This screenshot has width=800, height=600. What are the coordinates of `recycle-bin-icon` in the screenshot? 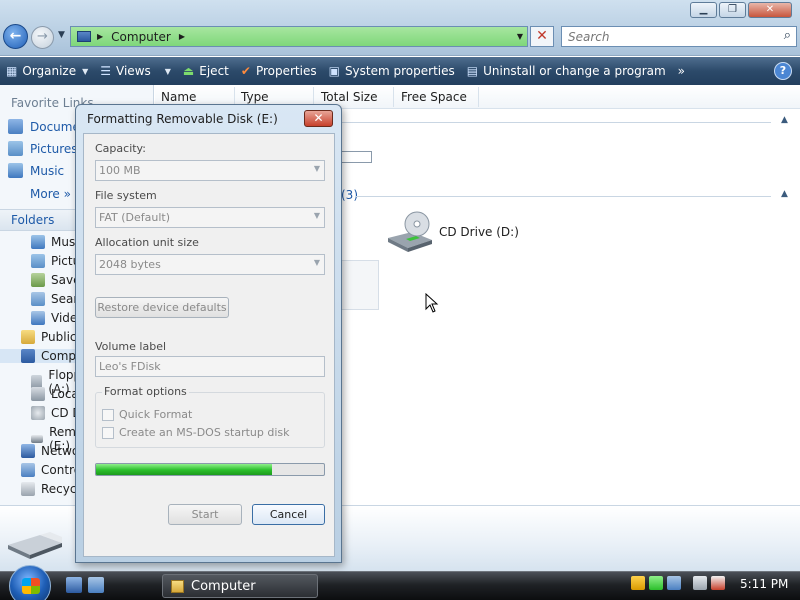 It's located at (28, 489).